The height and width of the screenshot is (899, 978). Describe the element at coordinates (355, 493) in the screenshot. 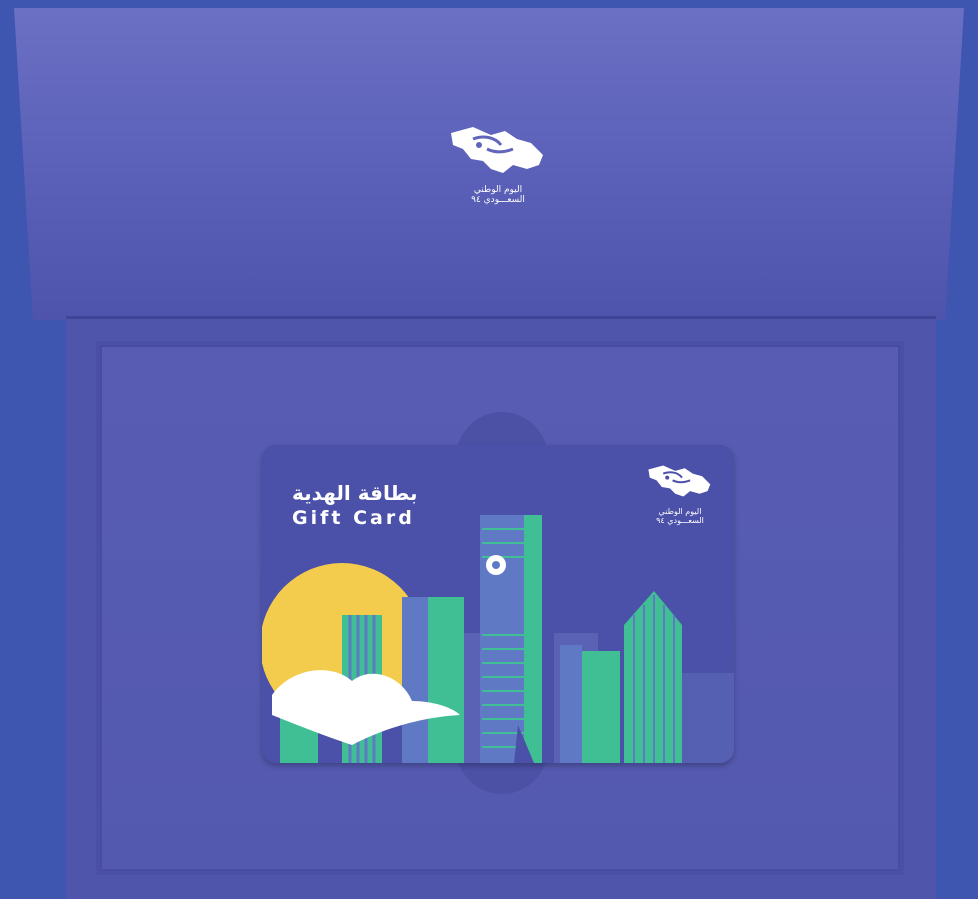

I see `card-title-arabic: بطاقة الهدية` at that location.